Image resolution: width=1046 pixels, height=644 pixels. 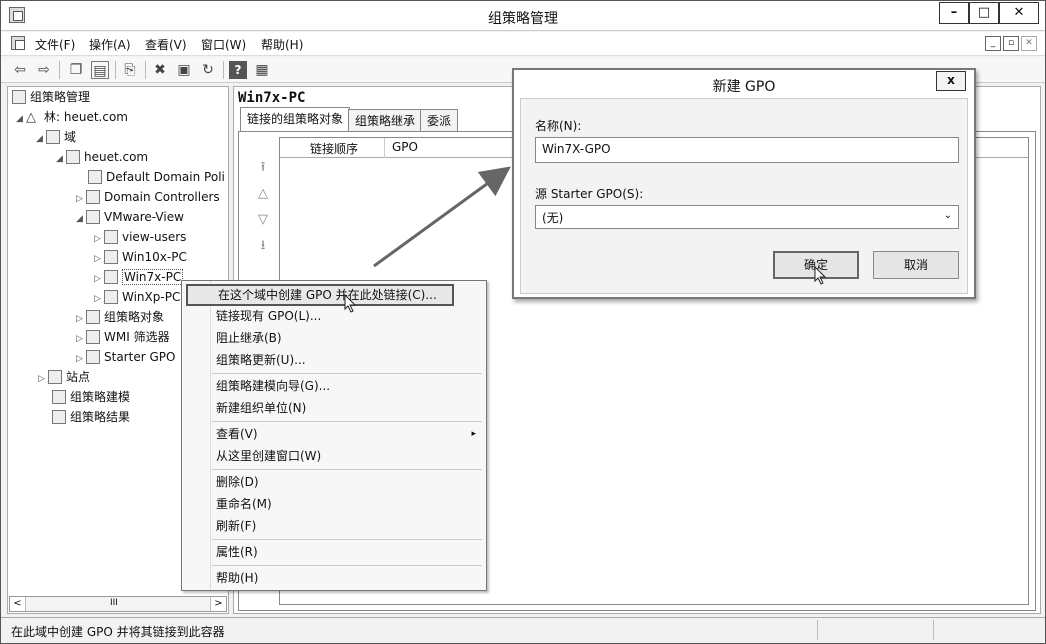 I want to click on tree-item-wmi-filters: ▷ WMI 筛选器, so click(x=123, y=337).